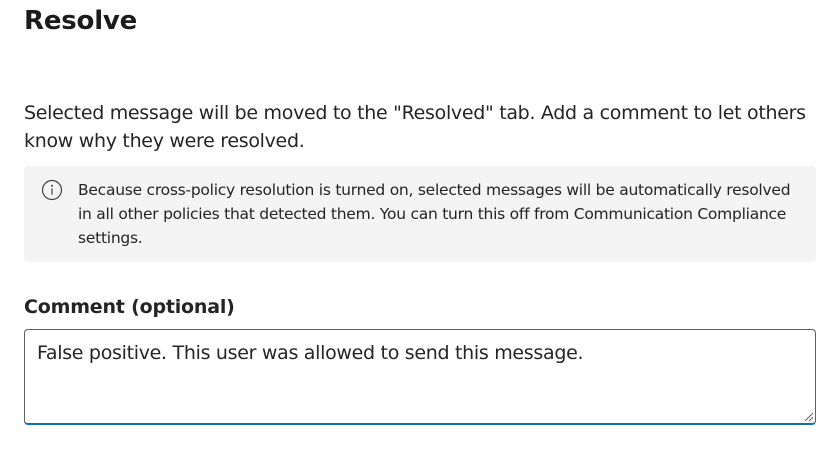 The height and width of the screenshot is (452, 832). Describe the element at coordinates (808, 416) in the screenshot. I see `resize-handle-icon` at that location.